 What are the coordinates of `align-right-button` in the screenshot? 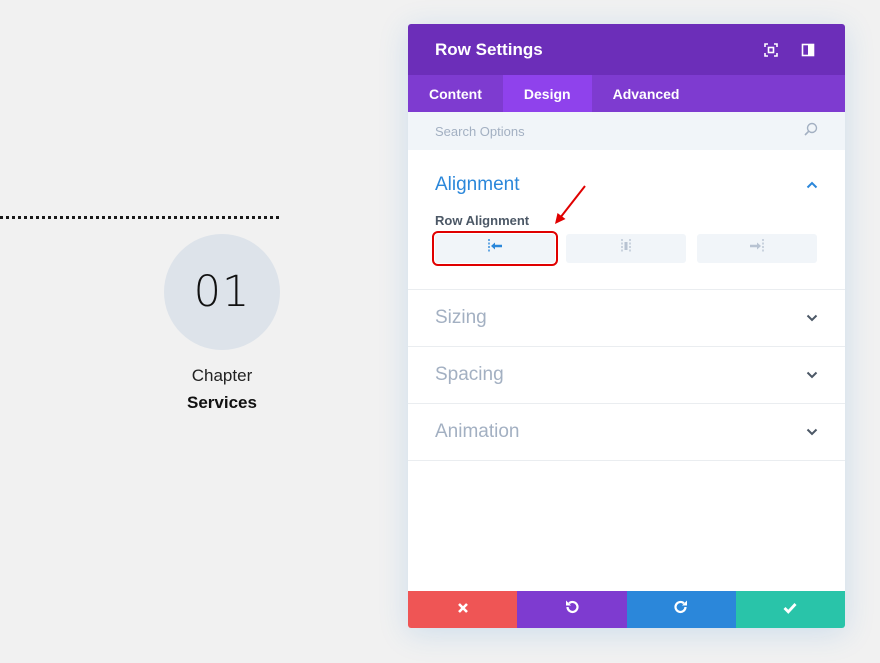 It's located at (757, 248).